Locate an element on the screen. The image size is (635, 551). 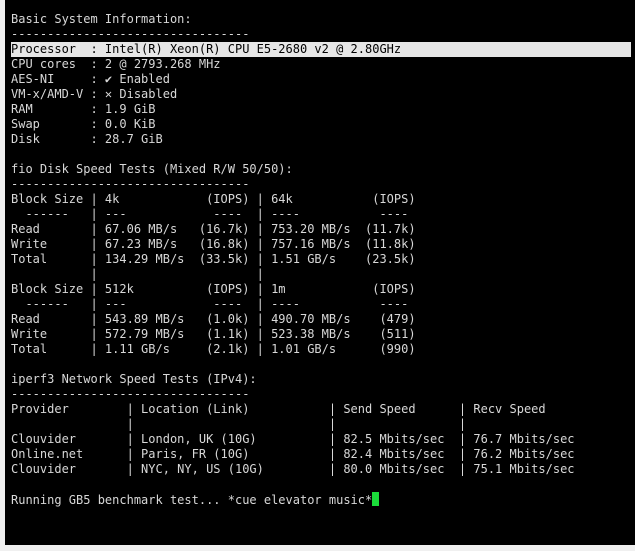
block-cursor-icon is located at coordinates (376, 499).